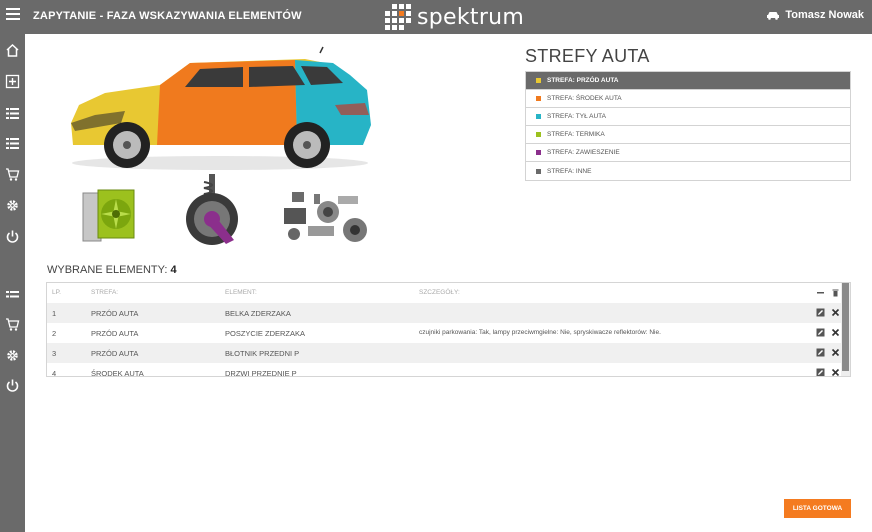  I want to click on scrollbar-thumb, so click(845, 327).